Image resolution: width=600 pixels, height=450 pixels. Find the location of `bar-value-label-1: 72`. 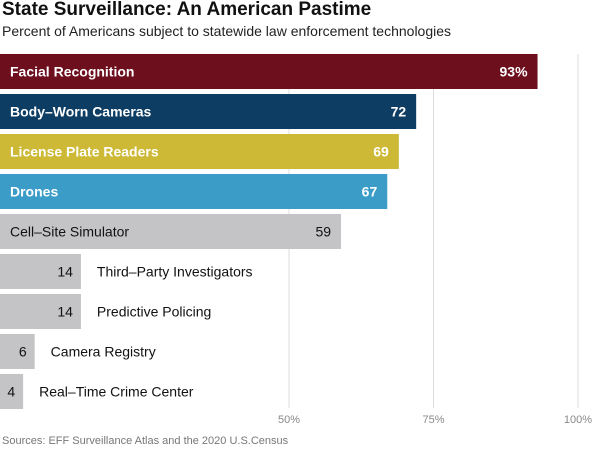

bar-value-label-1: 72 is located at coordinates (399, 112).